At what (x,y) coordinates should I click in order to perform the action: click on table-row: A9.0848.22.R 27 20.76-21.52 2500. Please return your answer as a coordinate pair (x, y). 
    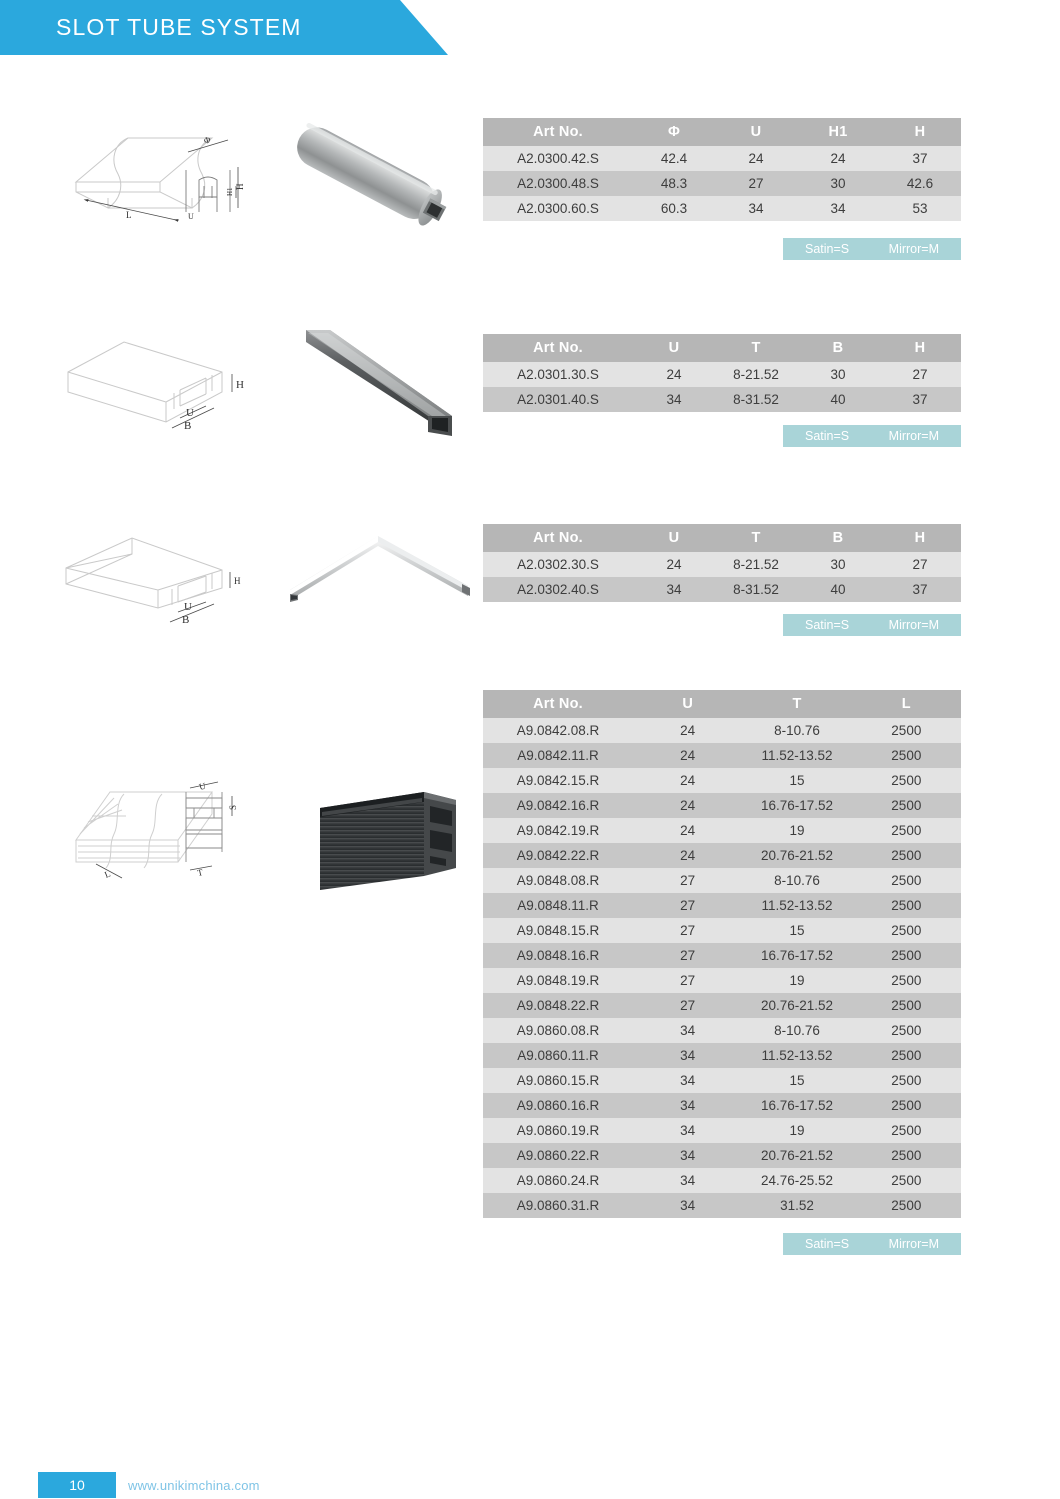
    Looking at the image, I should click on (722, 1005).